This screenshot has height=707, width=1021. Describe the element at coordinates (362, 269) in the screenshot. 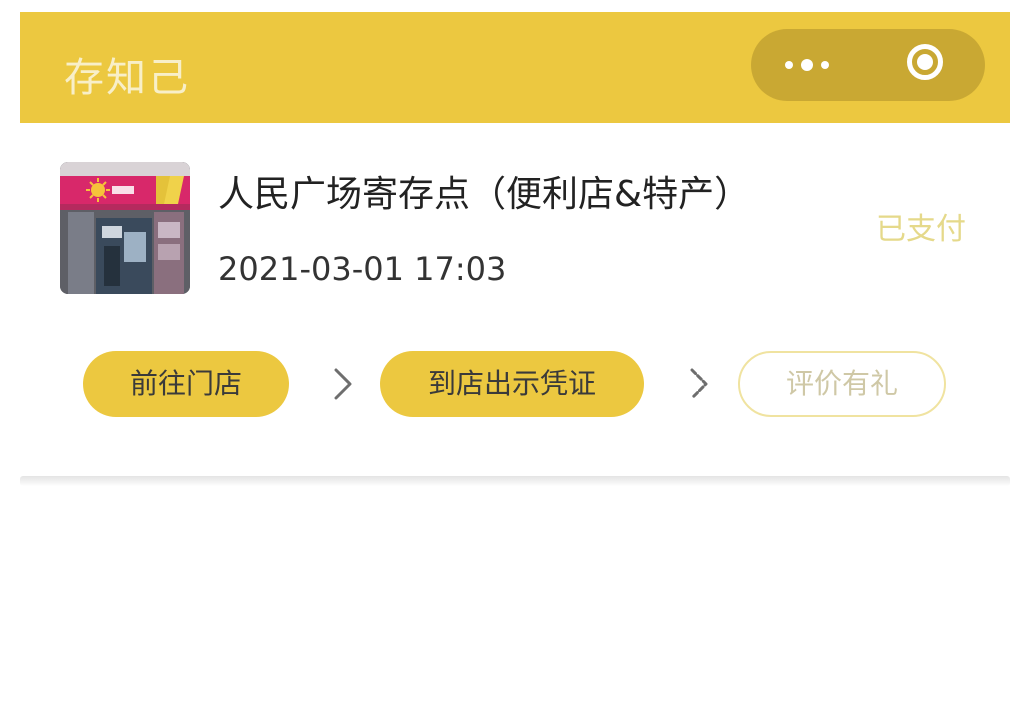

I see `order-time: 2021-03-01 17:03` at that location.